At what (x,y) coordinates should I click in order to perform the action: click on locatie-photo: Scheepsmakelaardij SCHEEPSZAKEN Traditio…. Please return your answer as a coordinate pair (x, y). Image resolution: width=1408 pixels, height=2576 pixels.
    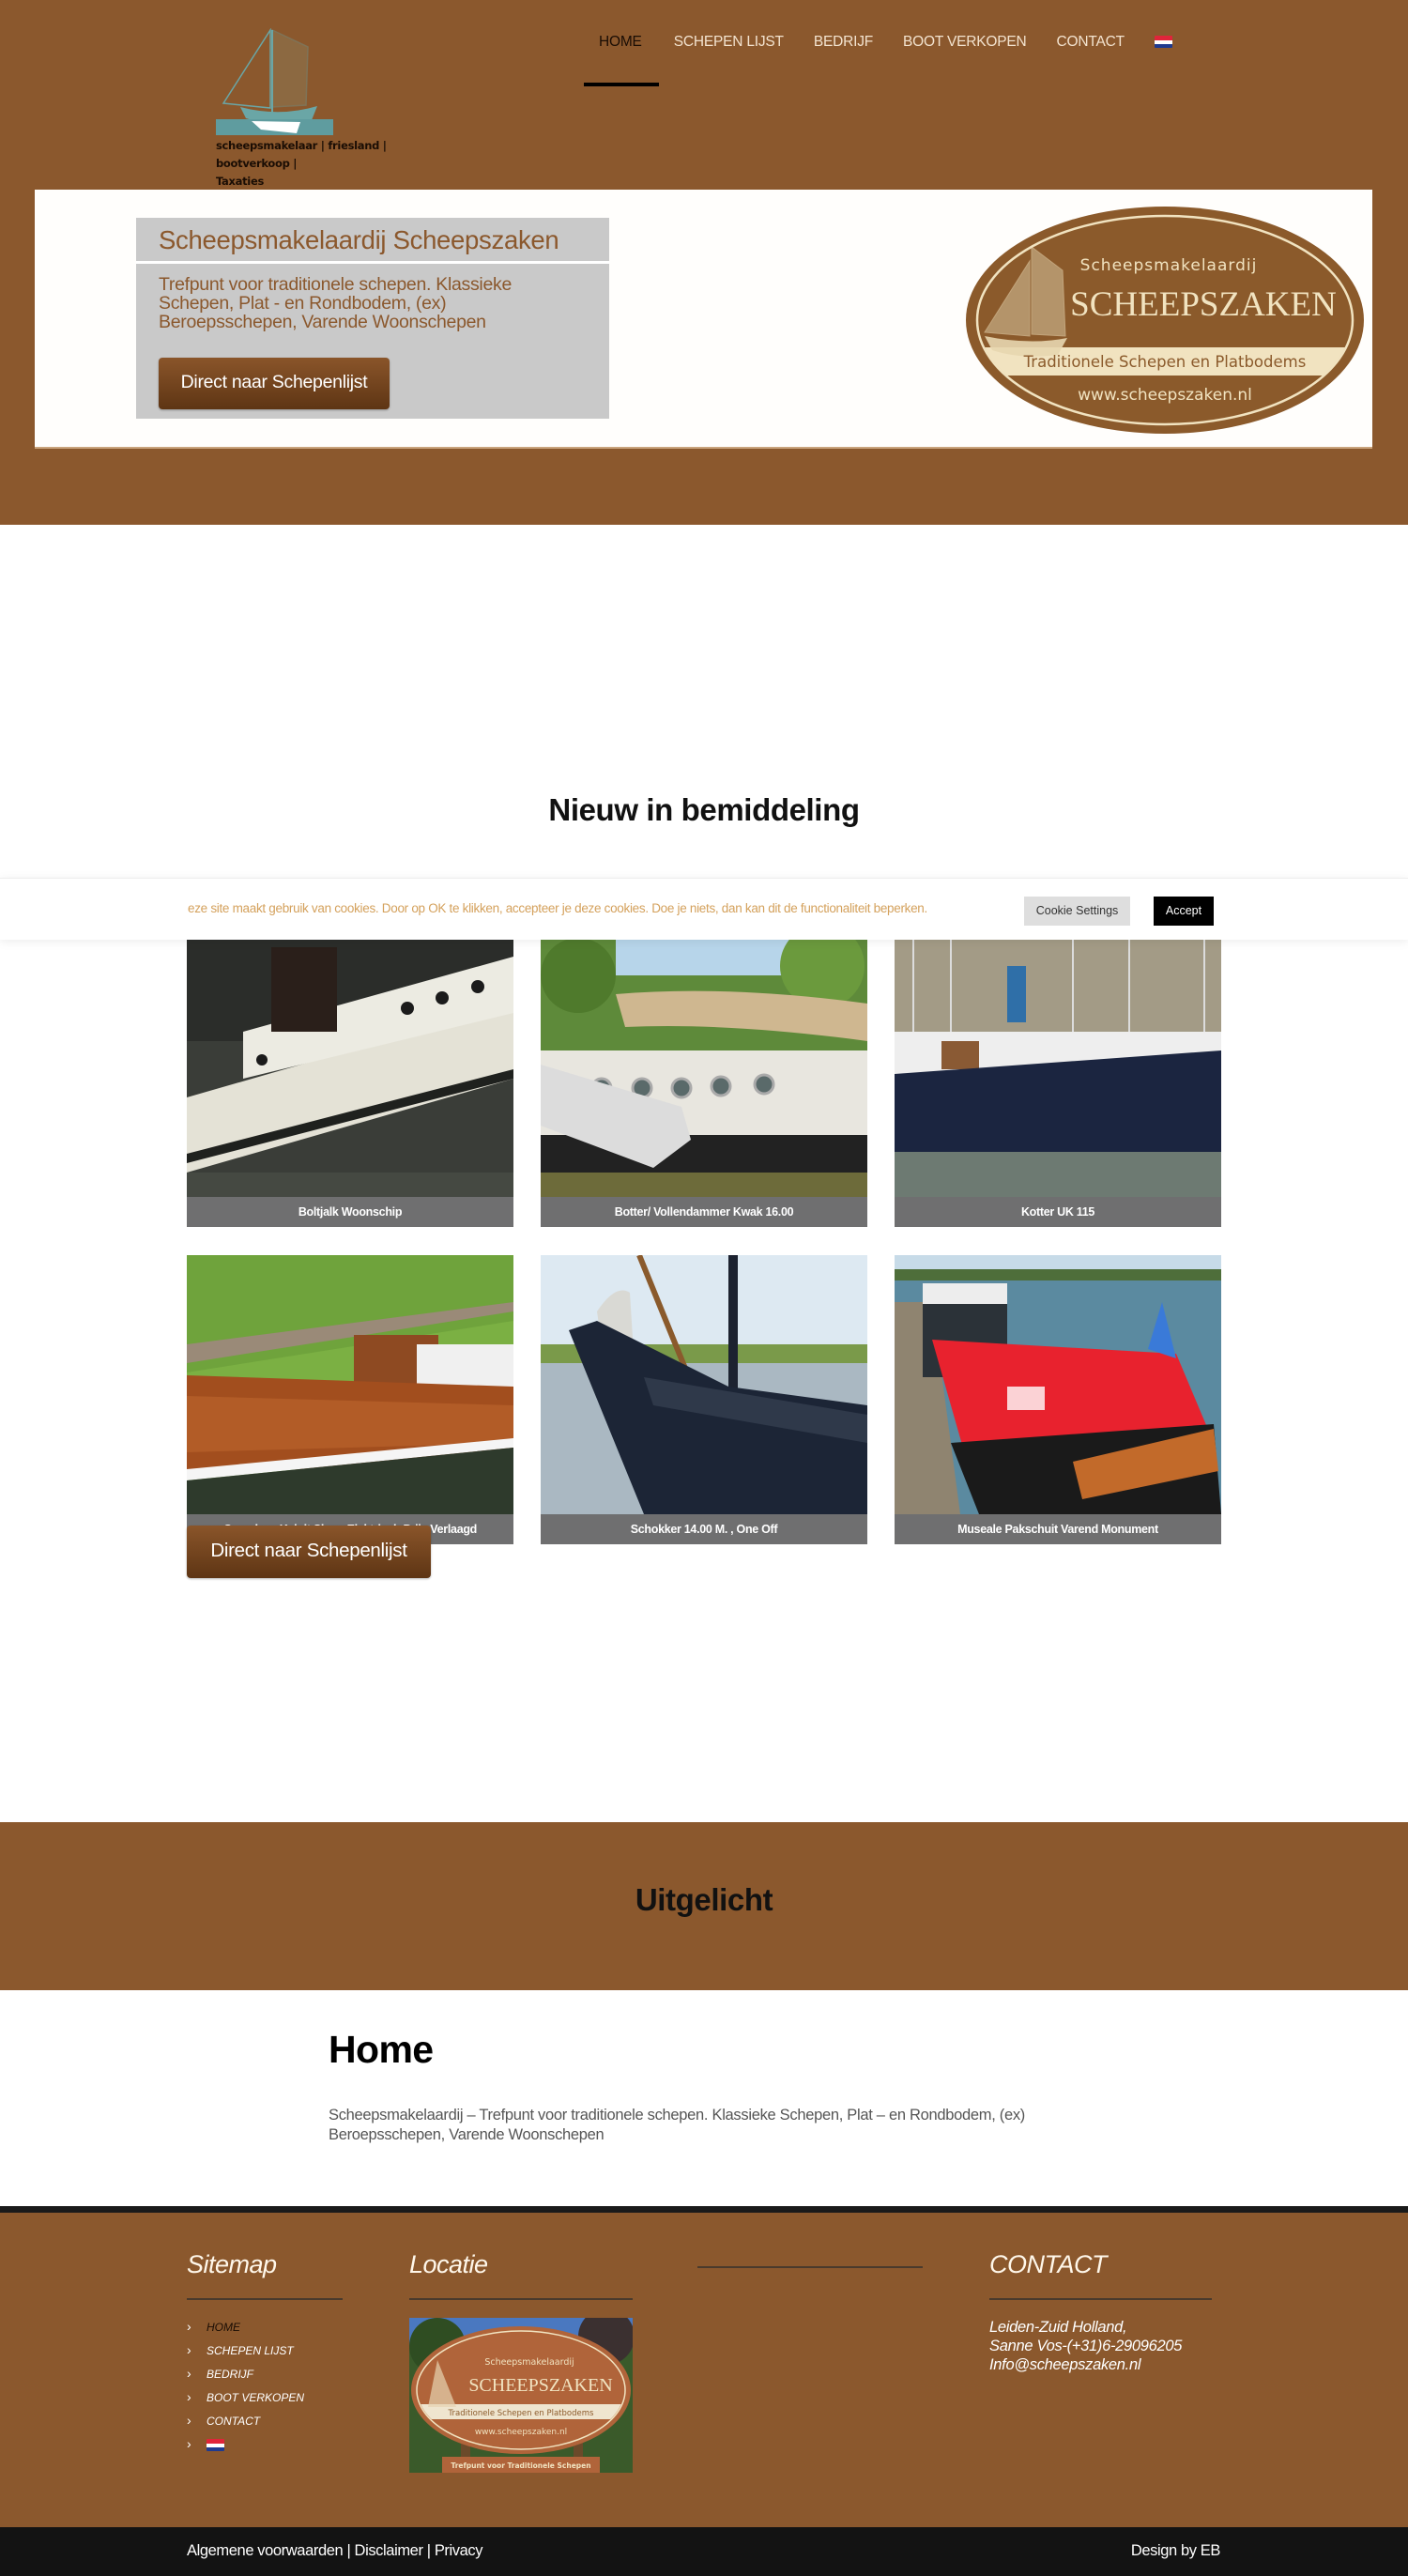
    Looking at the image, I should click on (522, 2390).